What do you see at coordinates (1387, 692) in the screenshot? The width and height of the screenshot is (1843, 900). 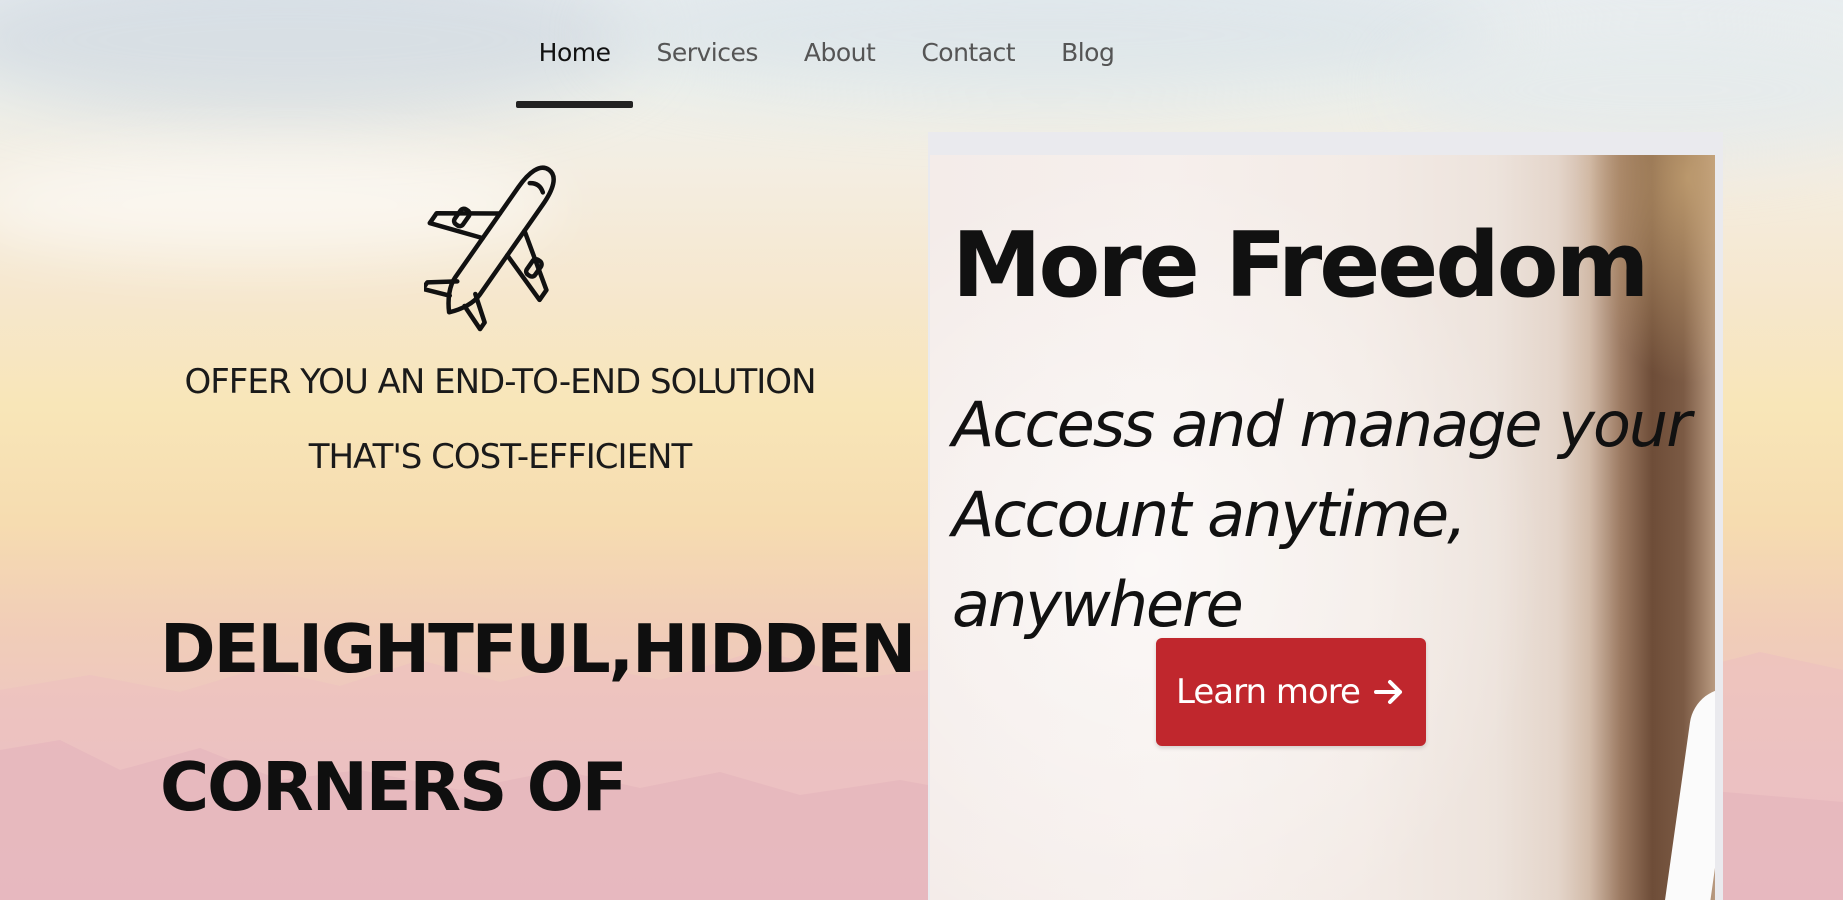 I see `arrow-right-icon` at bounding box center [1387, 692].